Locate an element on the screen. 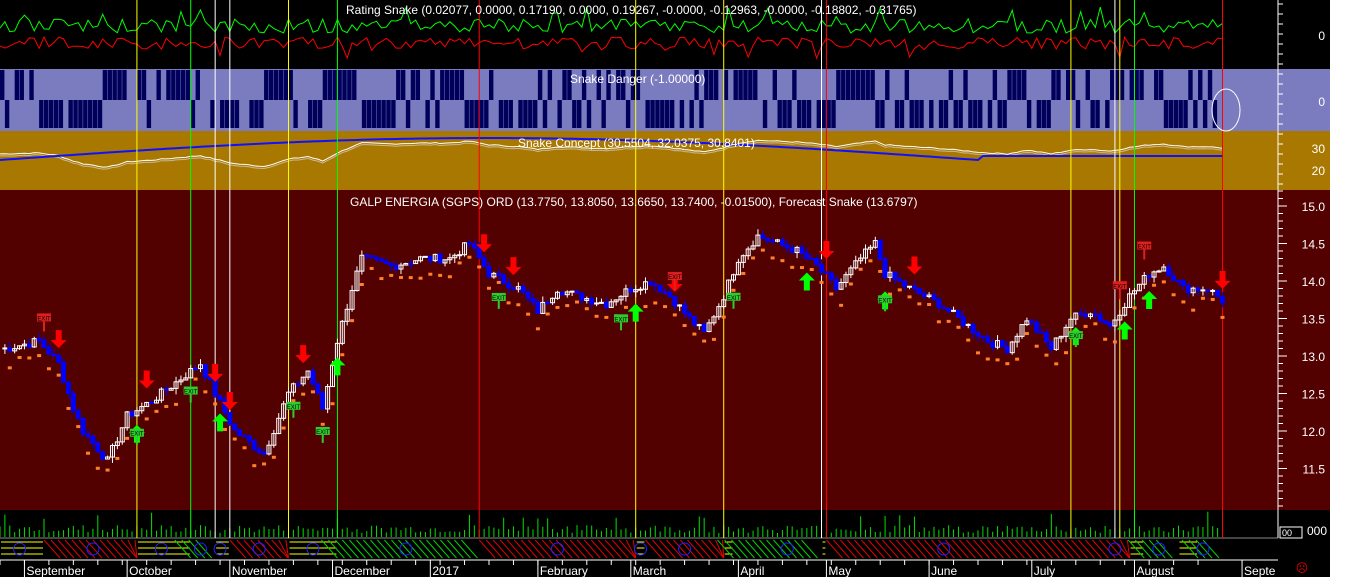 The image size is (1352, 577). price-axis-label: 11.5 is located at coordinates (1314, 470).